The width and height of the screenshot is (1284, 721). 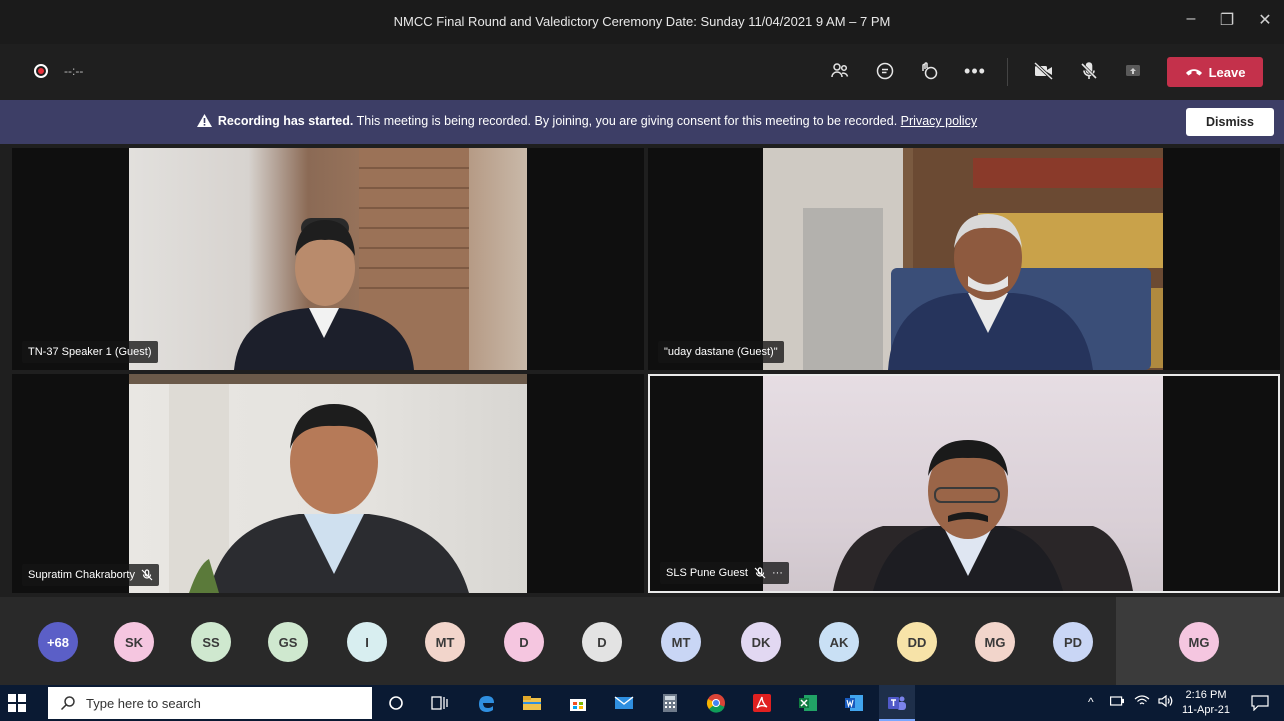 What do you see at coordinates (777, 573) in the screenshot?
I see `participant-more-button: ···` at bounding box center [777, 573].